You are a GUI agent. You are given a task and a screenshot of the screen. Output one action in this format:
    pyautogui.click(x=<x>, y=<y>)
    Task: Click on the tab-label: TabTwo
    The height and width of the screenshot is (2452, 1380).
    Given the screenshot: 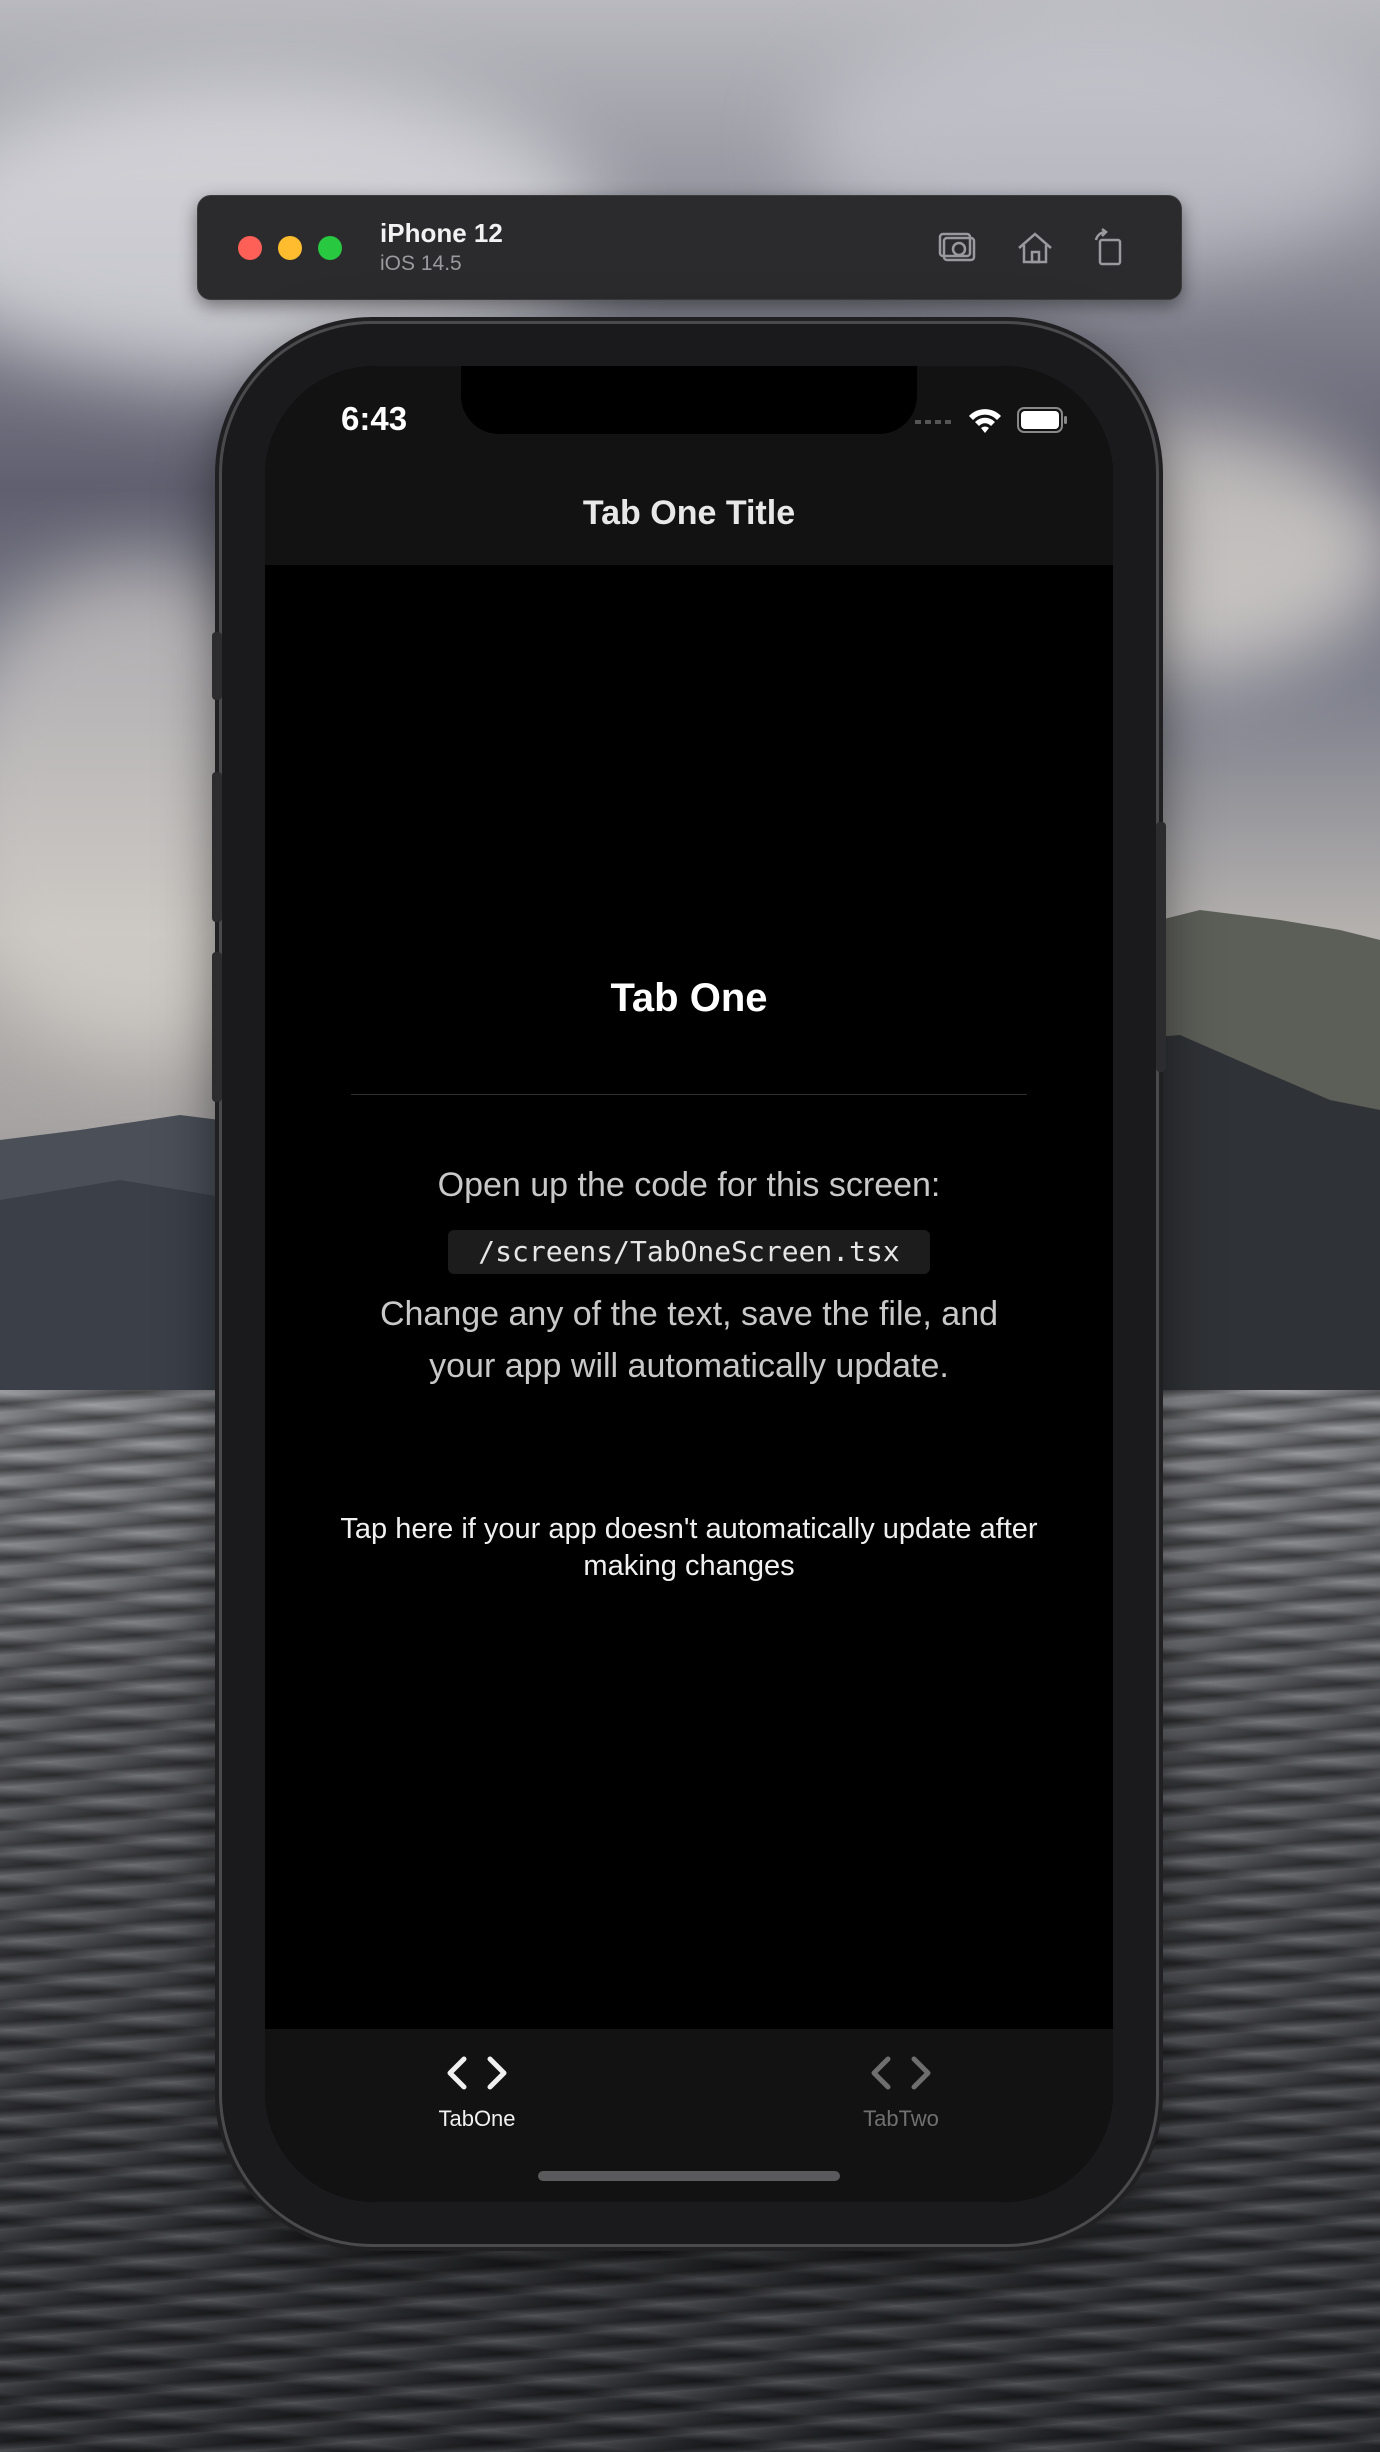 What is the action you would take?
    pyautogui.click(x=901, y=2118)
    